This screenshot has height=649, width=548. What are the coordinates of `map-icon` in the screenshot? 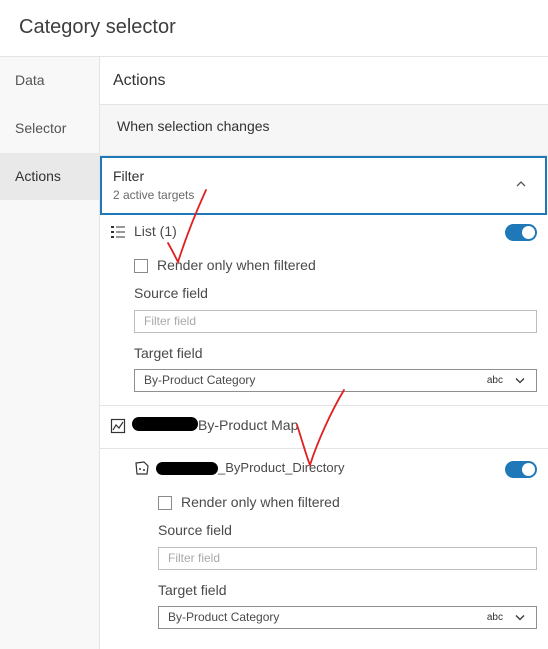 It's located at (118, 426).